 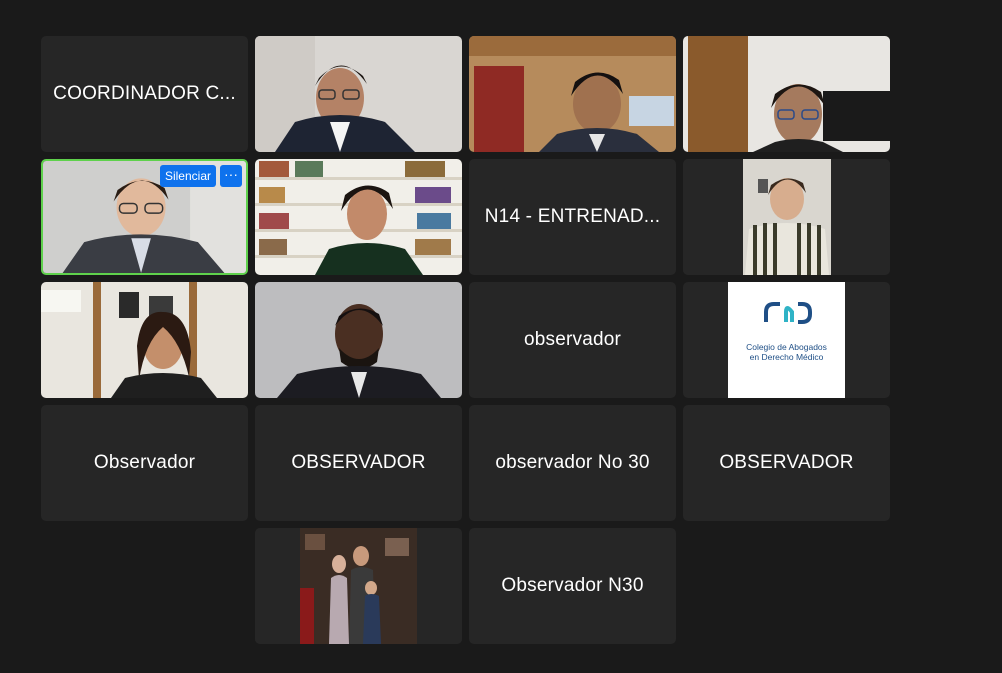 I want to click on participant-tile-observador: Observador, so click(x=144, y=463).